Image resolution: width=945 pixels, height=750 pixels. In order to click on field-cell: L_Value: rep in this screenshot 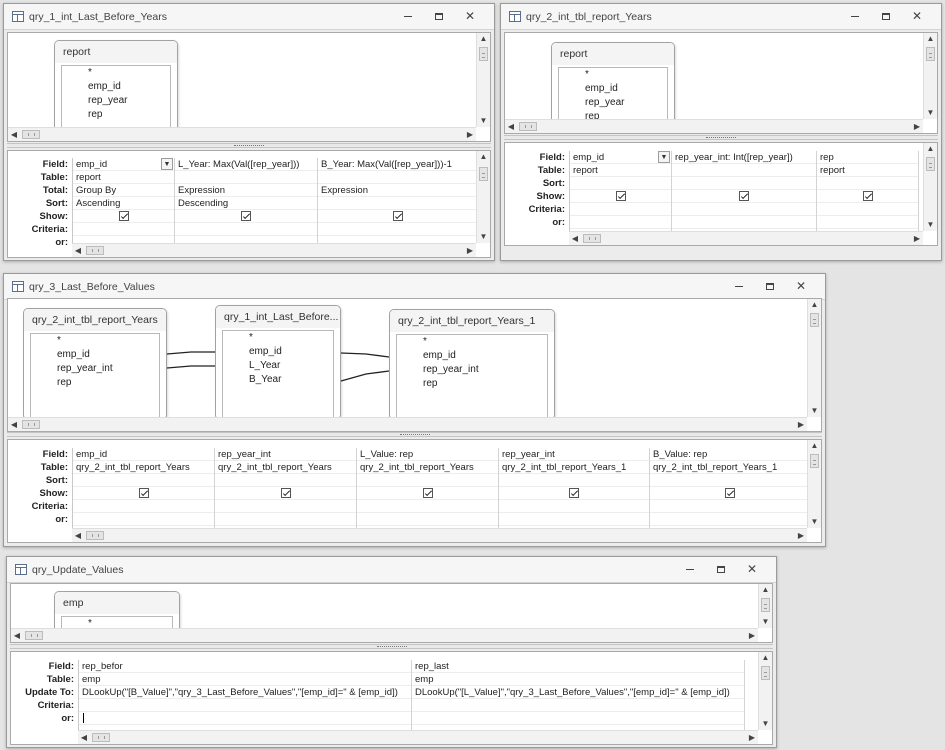, I will do `click(427, 454)`.